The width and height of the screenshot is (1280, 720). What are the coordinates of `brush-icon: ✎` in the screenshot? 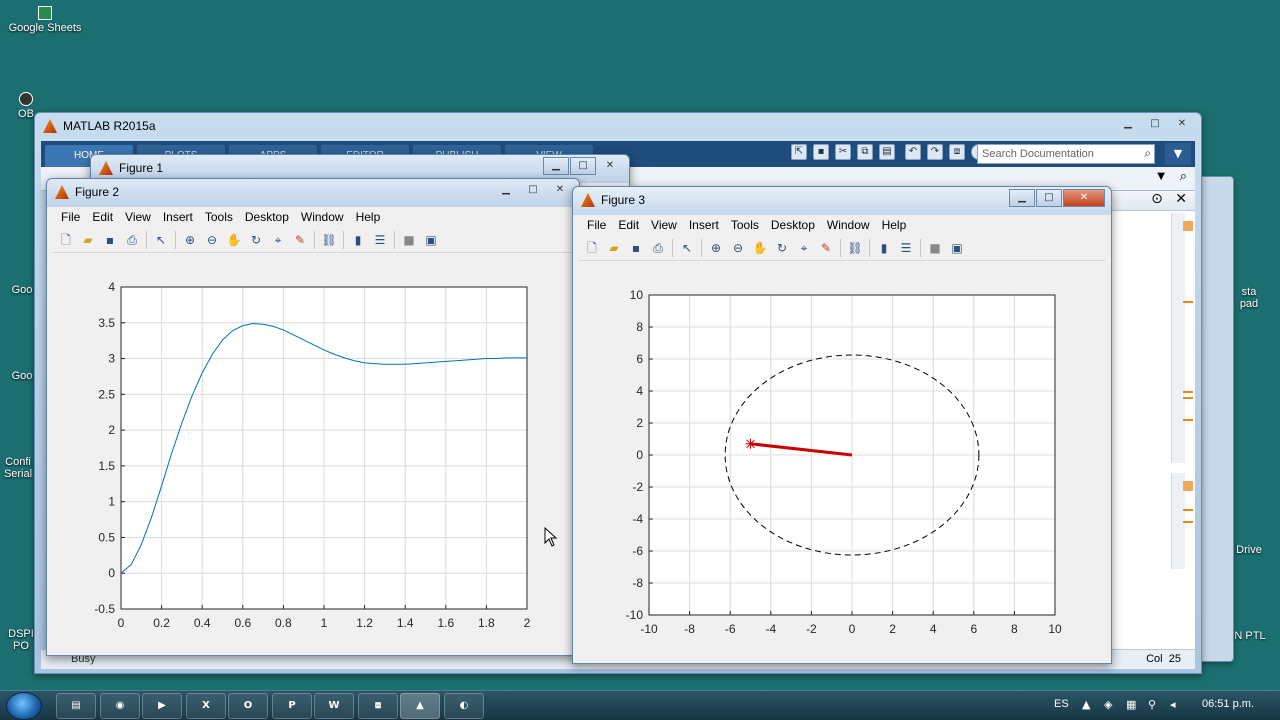 It's located at (826, 248).